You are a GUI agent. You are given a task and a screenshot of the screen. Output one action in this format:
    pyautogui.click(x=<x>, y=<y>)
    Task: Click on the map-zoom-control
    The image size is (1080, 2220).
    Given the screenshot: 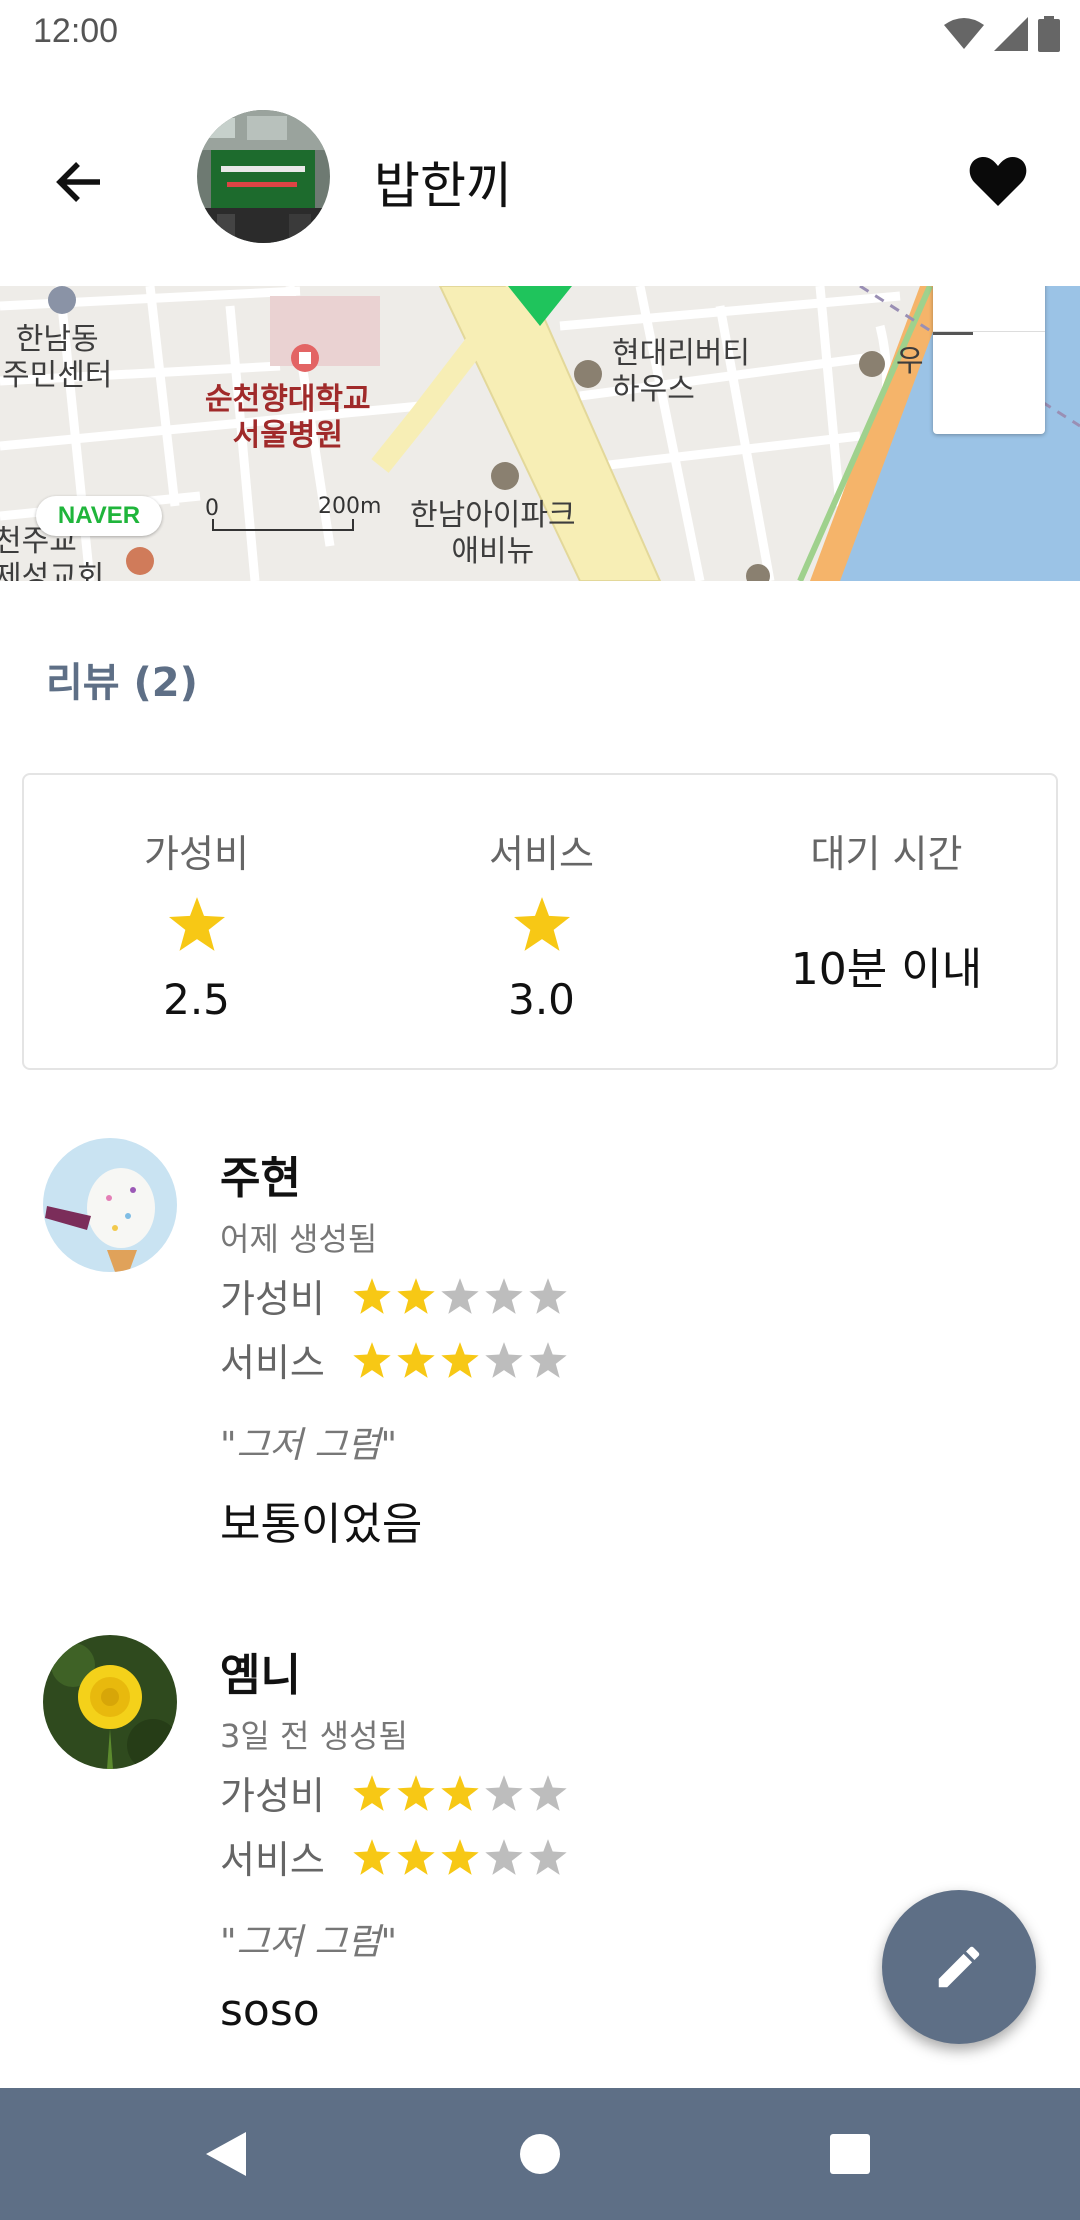 What is the action you would take?
    pyautogui.click(x=989, y=360)
    